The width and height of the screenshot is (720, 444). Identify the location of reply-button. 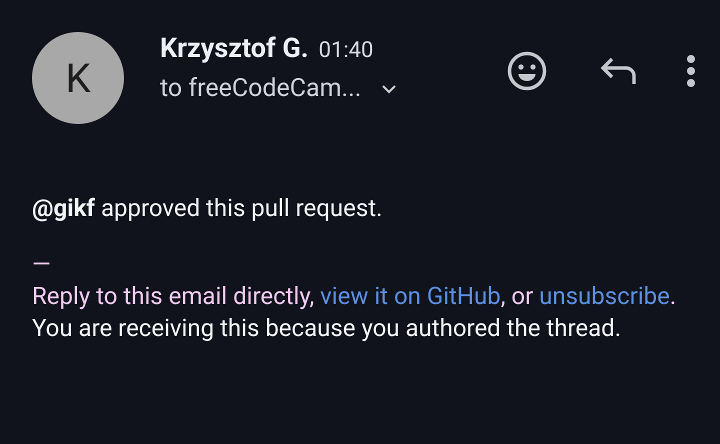
(619, 71).